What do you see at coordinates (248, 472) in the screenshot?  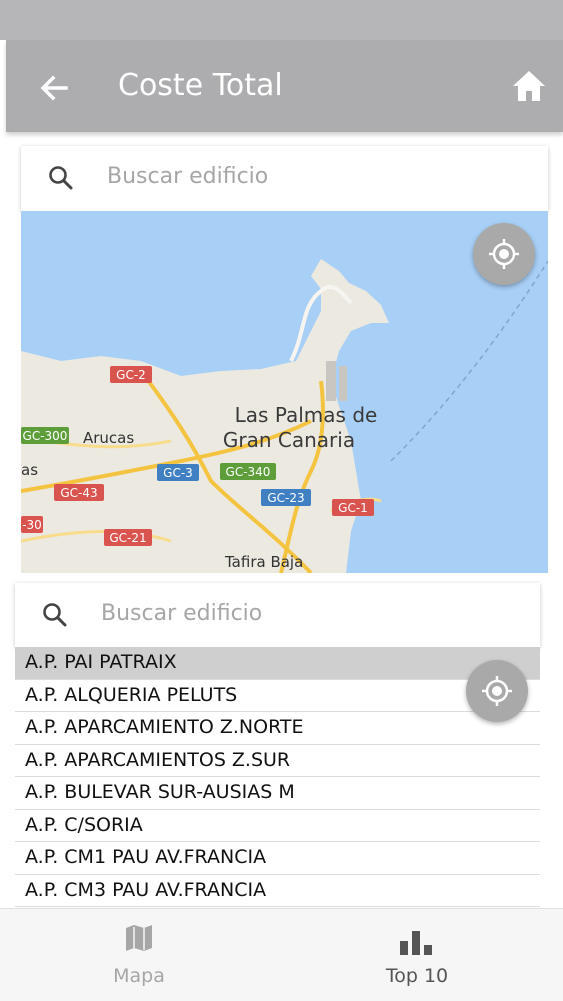 I see `road-label: GC-340` at bounding box center [248, 472].